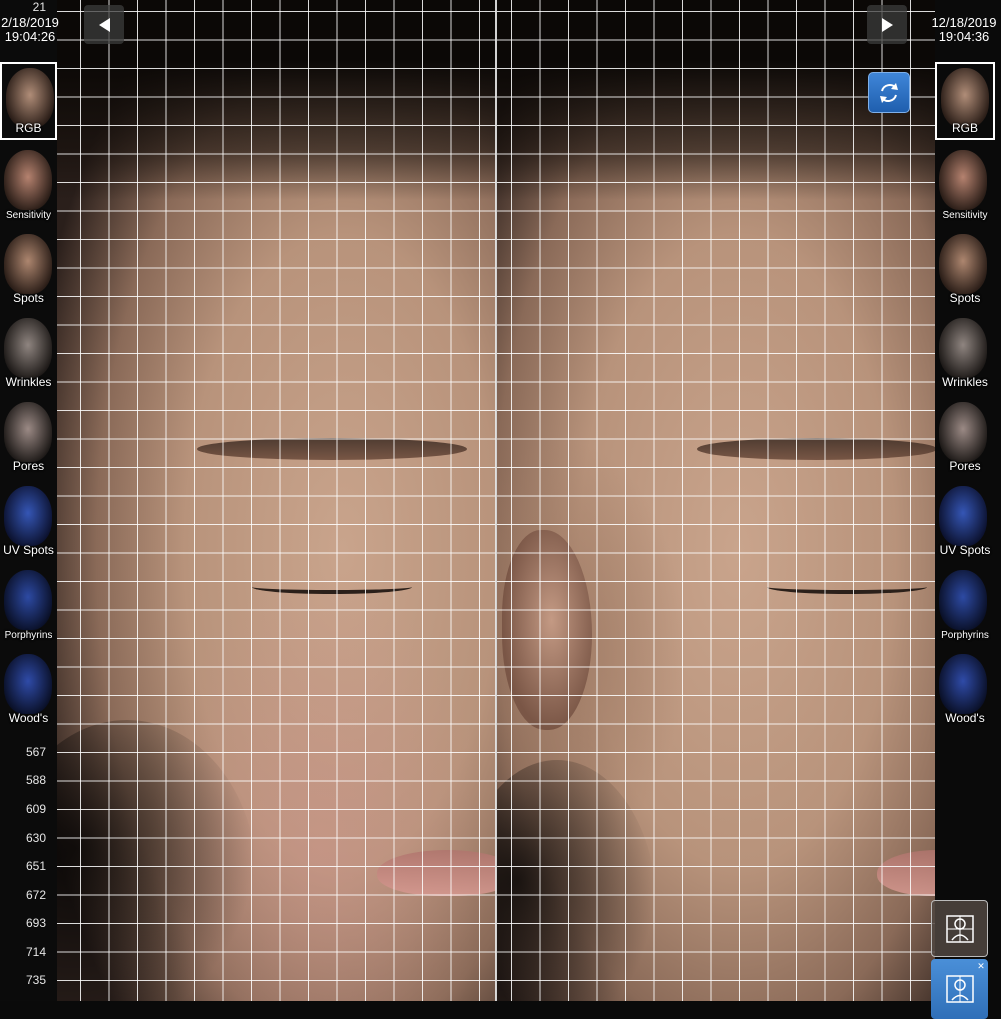 Image resolution: width=1001 pixels, height=1019 pixels. Describe the element at coordinates (35, 895) in the screenshot. I see `ruler-tick: 672` at that location.